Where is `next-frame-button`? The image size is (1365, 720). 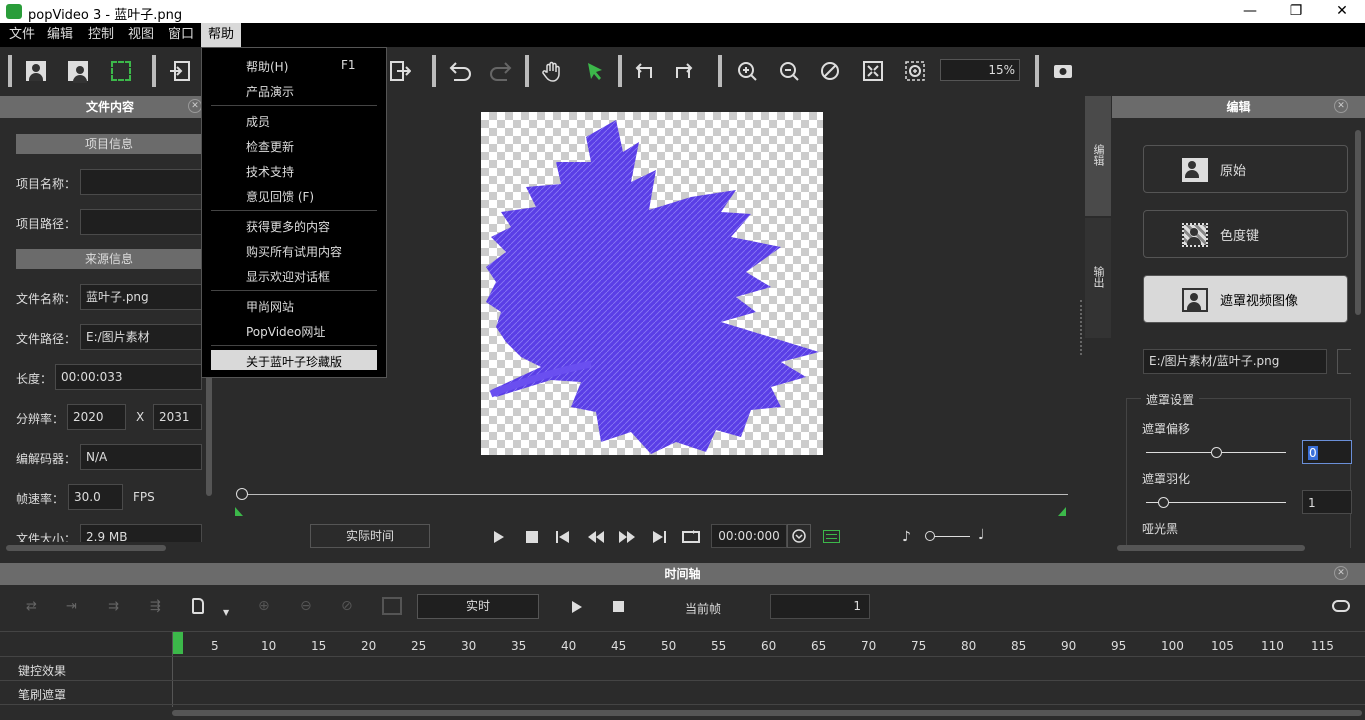 next-frame-button is located at coordinates (659, 537).